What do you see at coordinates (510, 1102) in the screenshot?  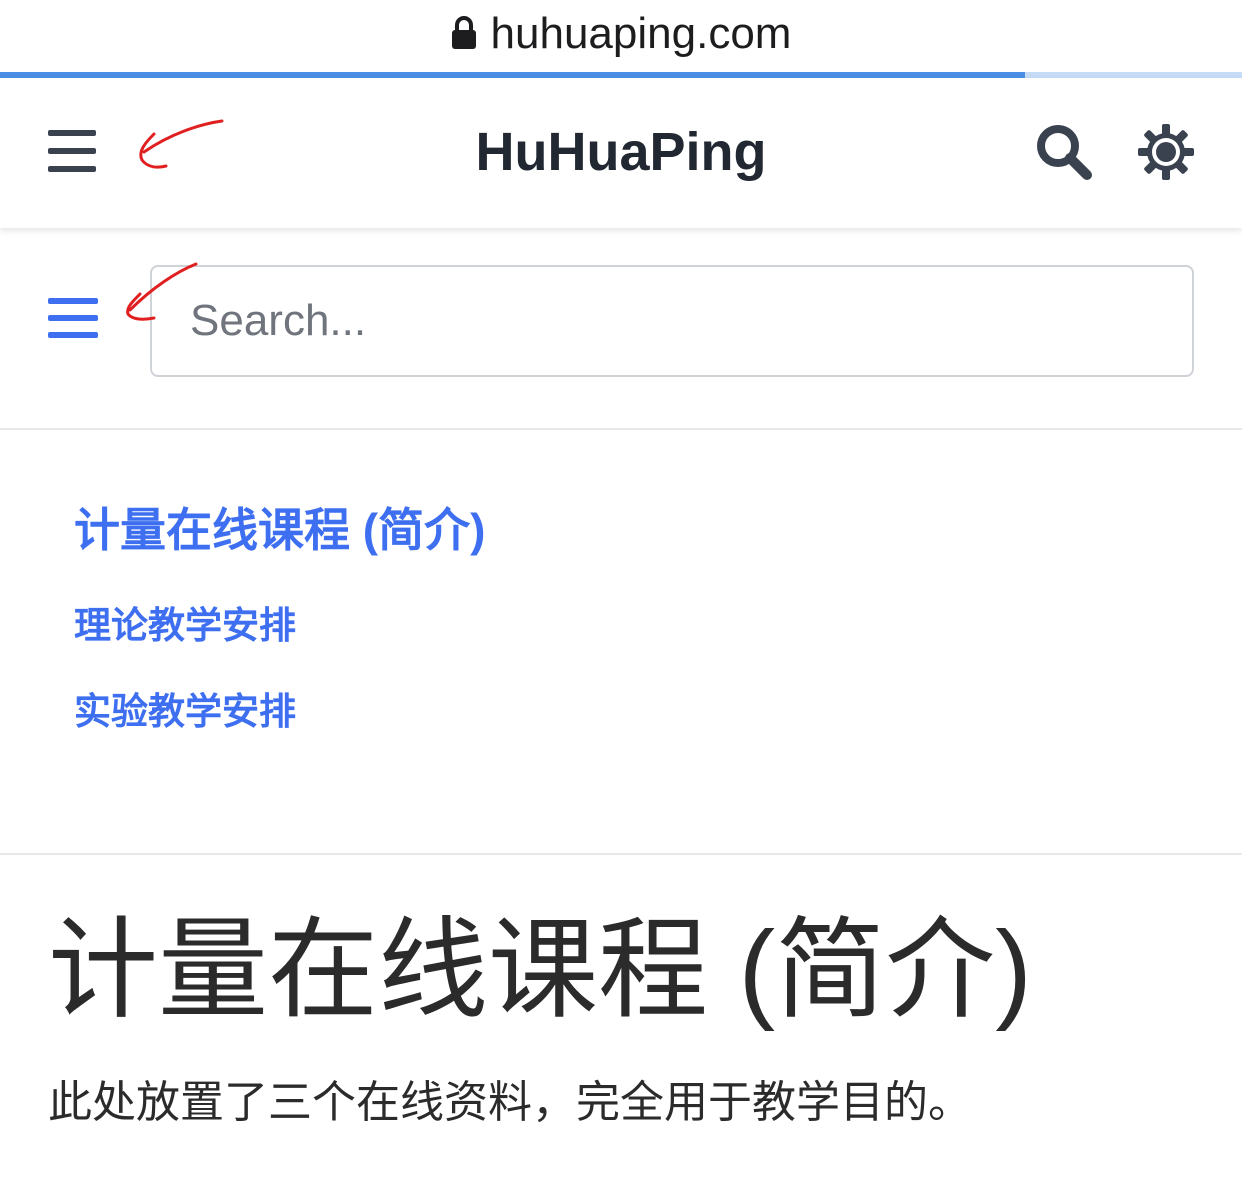 I see `page-description: 此处放置了三个在线资料，完全用于教学目的。` at bounding box center [510, 1102].